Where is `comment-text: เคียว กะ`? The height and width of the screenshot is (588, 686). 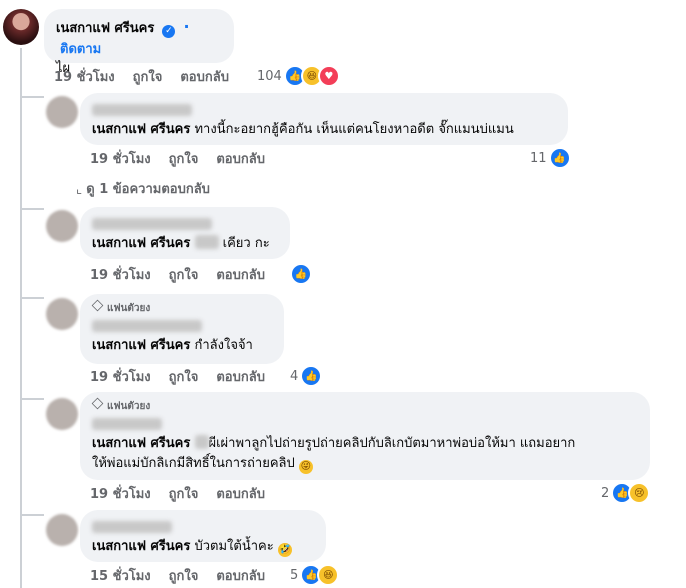 comment-text: เคียว กะ is located at coordinates (246, 243).